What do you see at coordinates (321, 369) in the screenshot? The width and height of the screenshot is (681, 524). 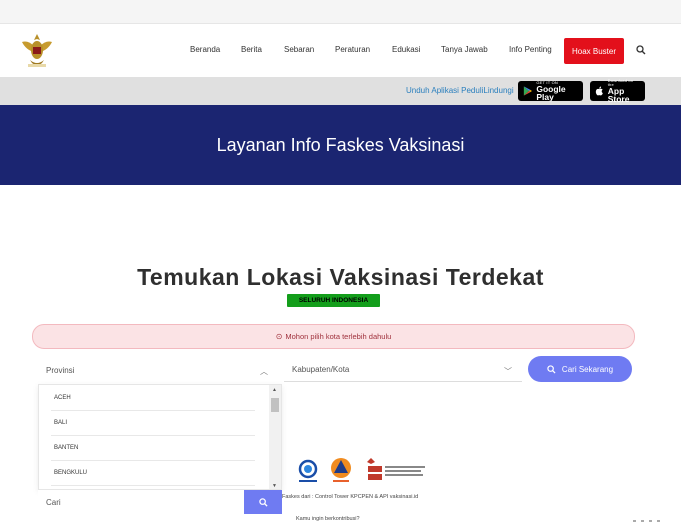 I see `kabupaten-label: Kabupaten/Kota` at bounding box center [321, 369].